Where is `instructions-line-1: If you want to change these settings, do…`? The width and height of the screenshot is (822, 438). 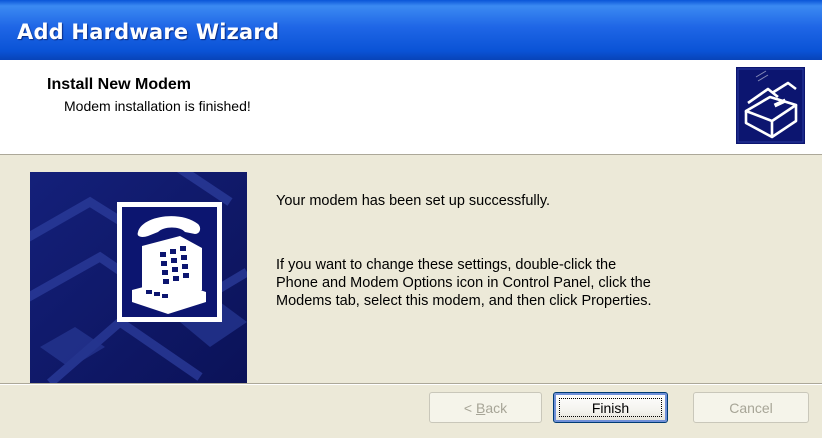 instructions-line-1: If you want to change these settings, do… is located at coordinates (446, 265).